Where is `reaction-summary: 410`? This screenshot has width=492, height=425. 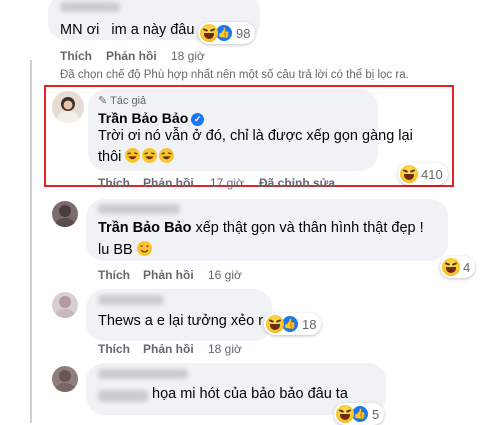
reaction-summary: 410 is located at coordinates (423, 174).